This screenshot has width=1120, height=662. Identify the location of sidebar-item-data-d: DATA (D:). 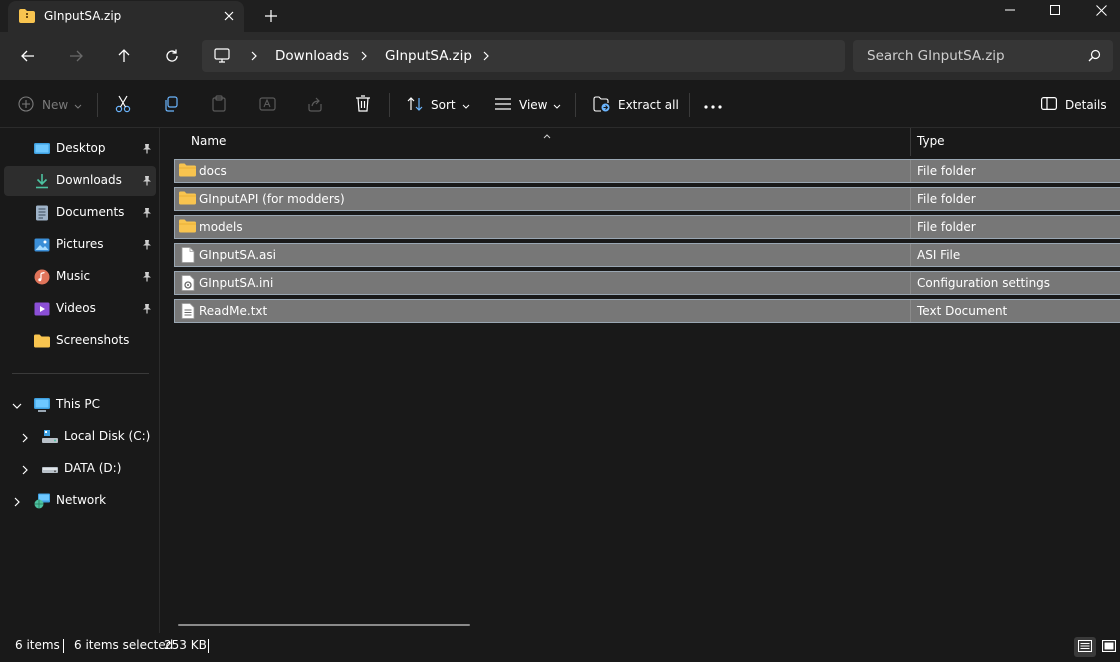
(80, 469).